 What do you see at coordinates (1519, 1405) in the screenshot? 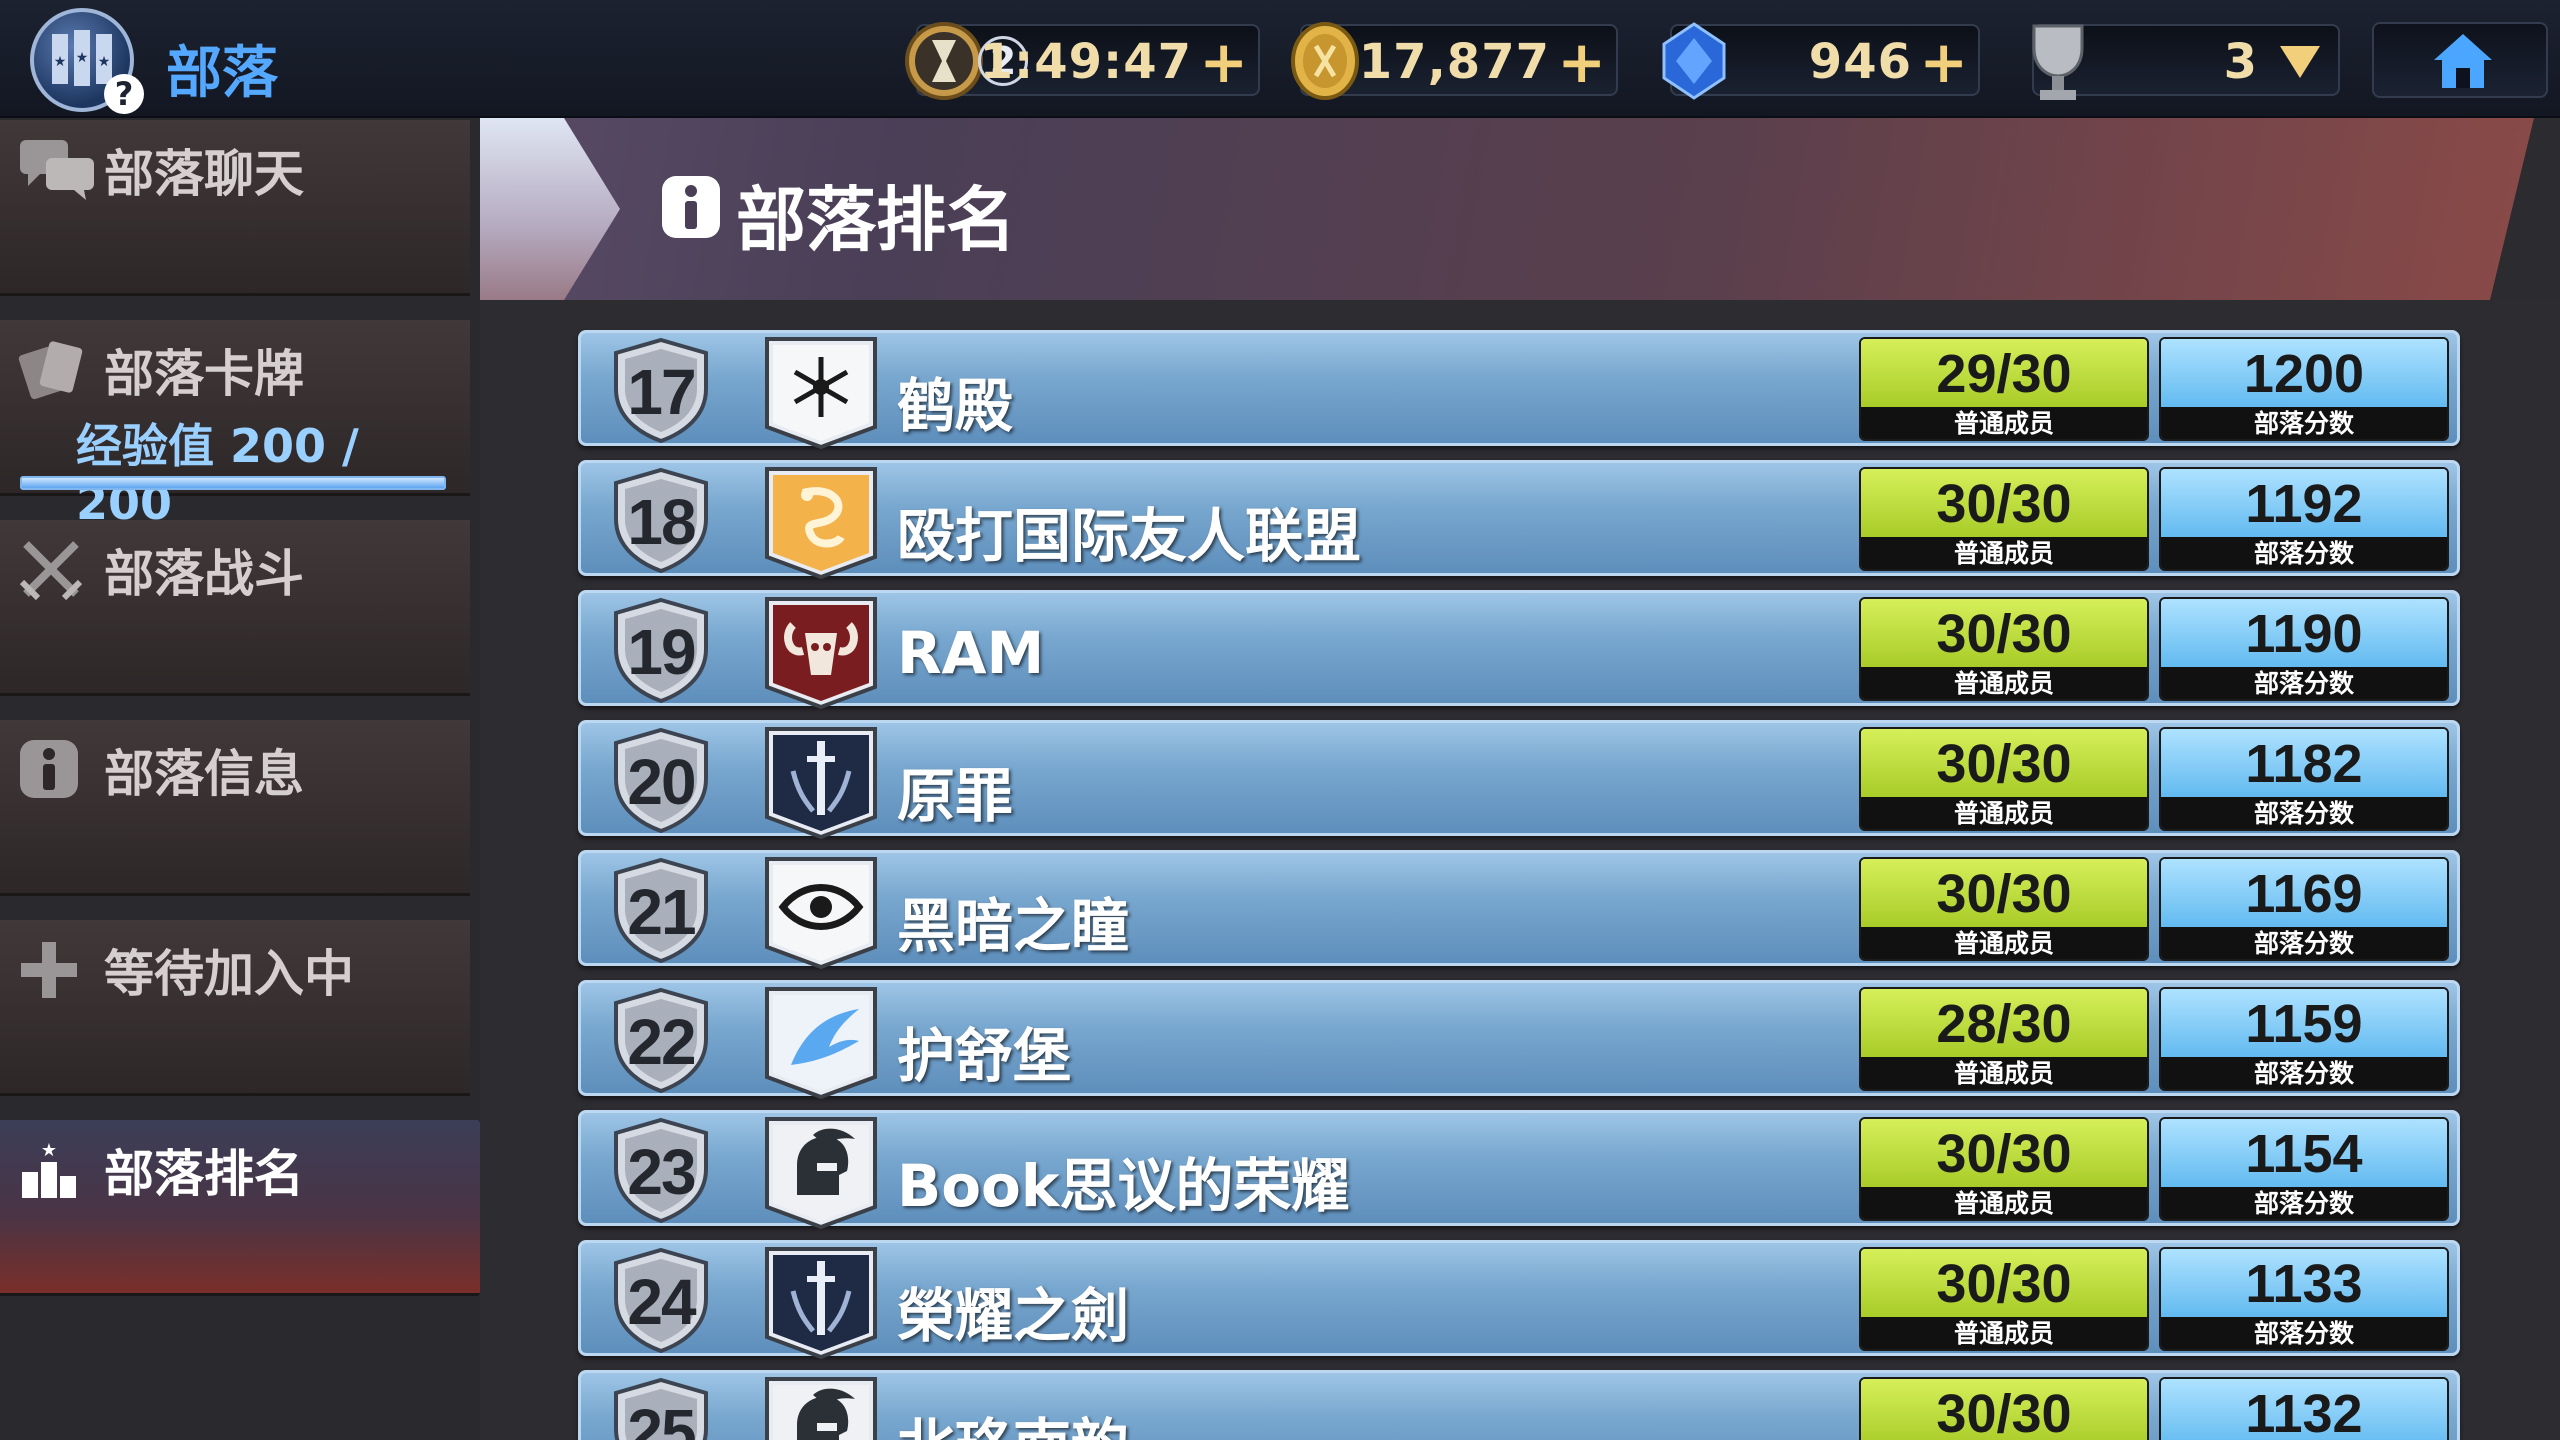
I see `ranking-row: 25 北珞南韵 30/30 普通成员 1132 部落分数` at bounding box center [1519, 1405].